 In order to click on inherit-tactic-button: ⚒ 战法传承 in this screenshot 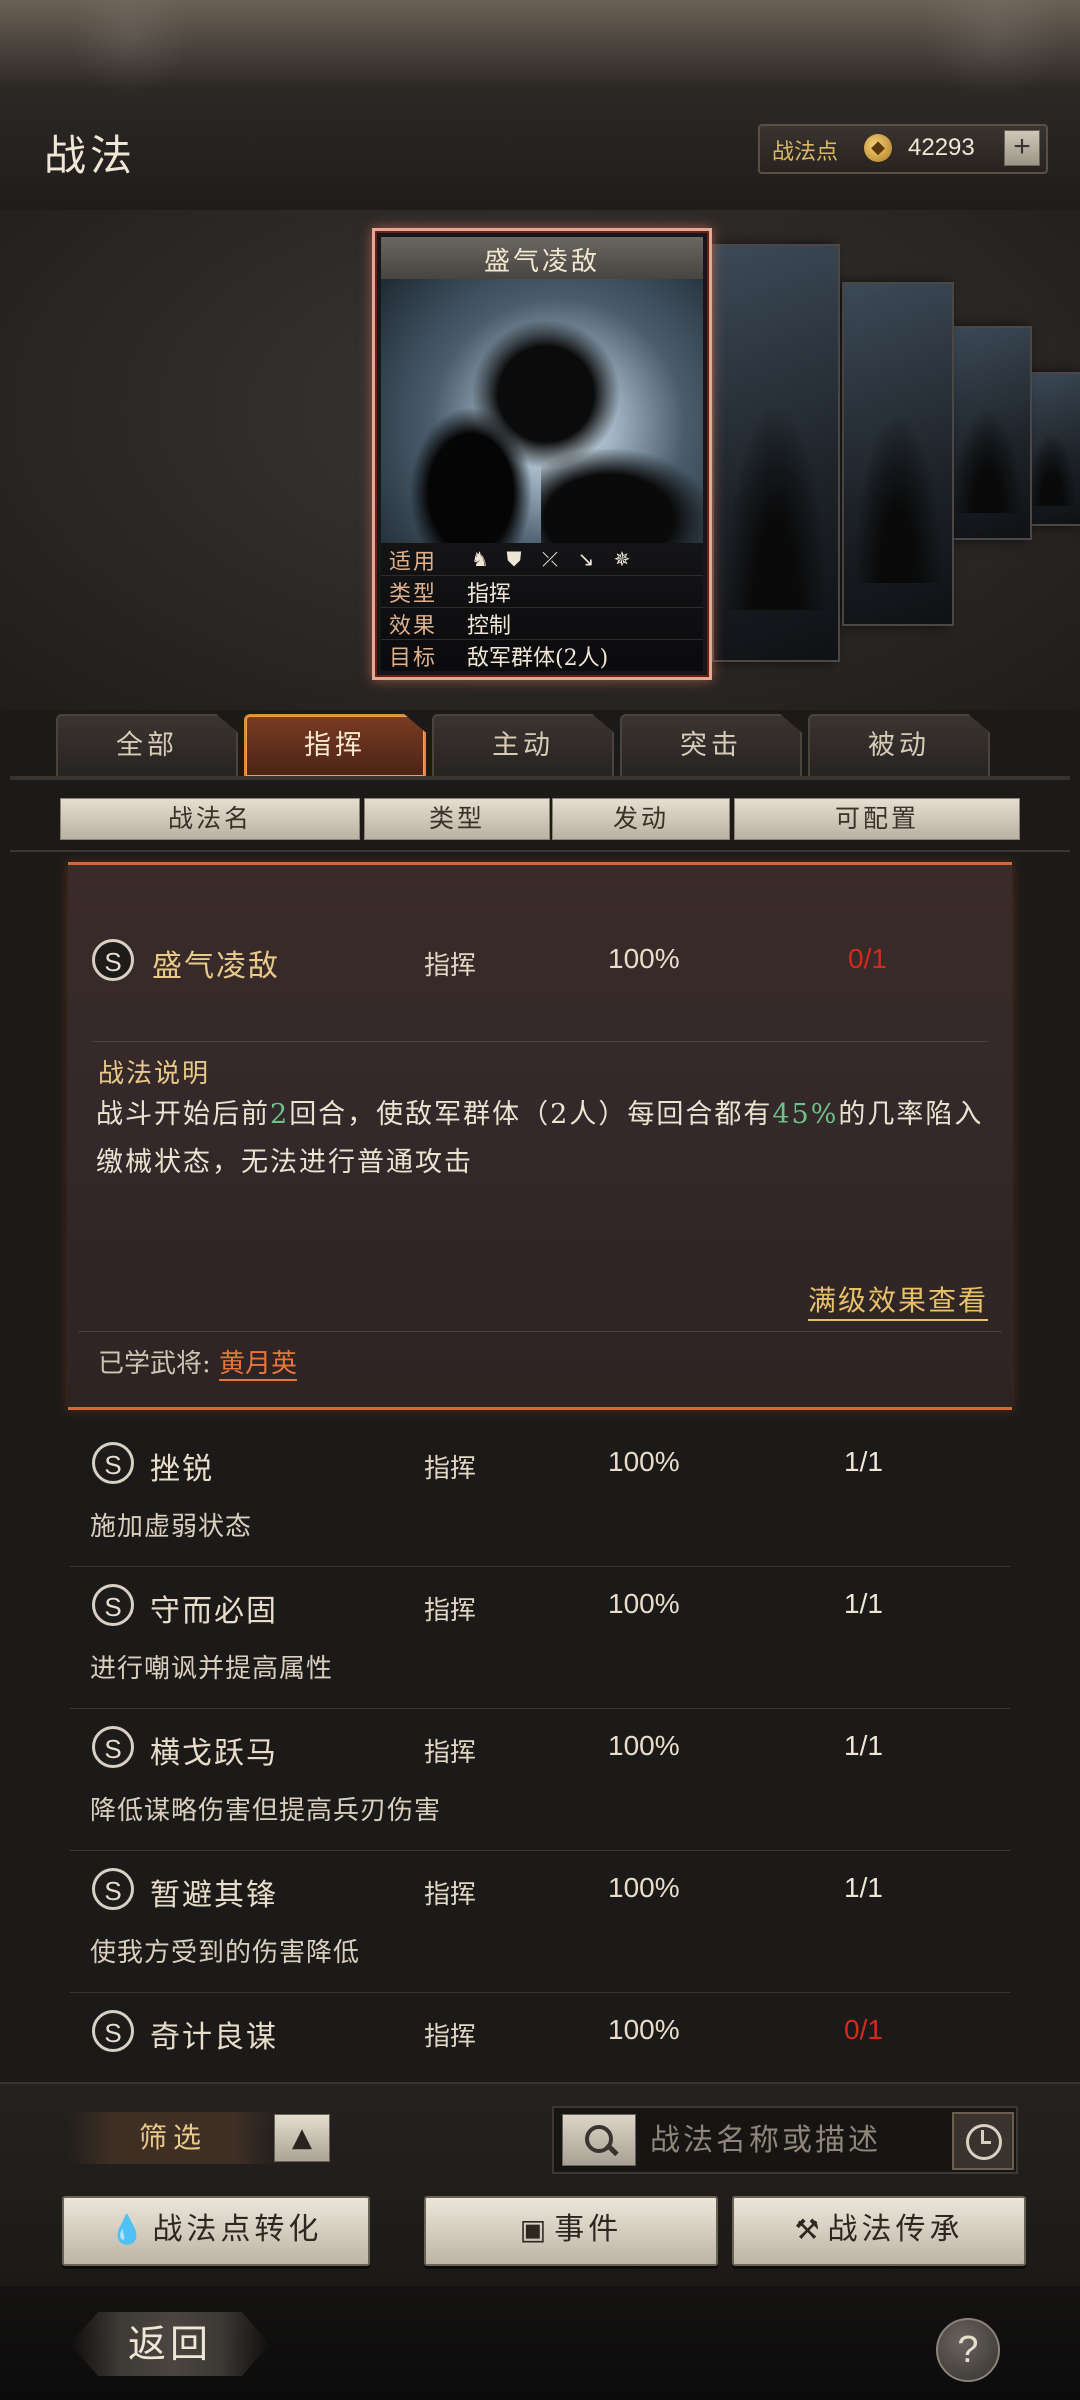, I will do `click(879, 2231)`.